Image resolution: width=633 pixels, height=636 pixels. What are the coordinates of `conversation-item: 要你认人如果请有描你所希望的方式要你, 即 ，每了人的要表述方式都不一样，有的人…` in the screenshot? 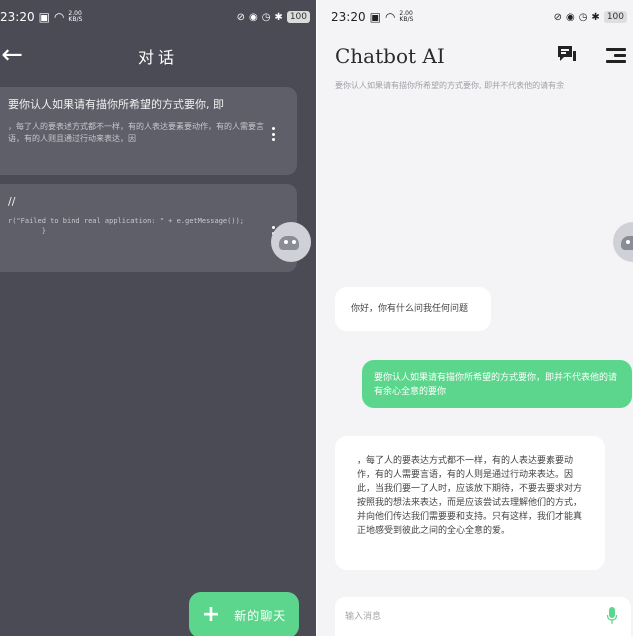 It's located at (148, 131).